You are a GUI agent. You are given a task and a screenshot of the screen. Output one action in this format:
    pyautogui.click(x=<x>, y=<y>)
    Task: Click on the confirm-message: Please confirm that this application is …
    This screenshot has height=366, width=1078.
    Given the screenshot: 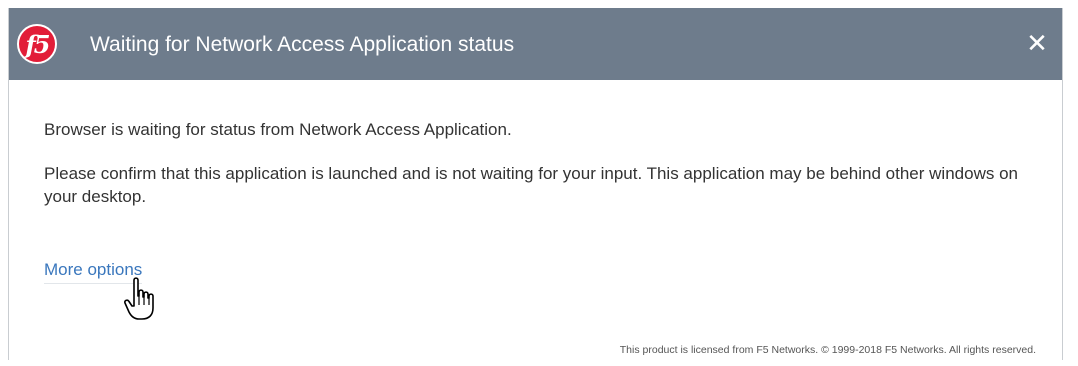 What is the action you would take?
    pyautogui.click(x=531, y=185)
    